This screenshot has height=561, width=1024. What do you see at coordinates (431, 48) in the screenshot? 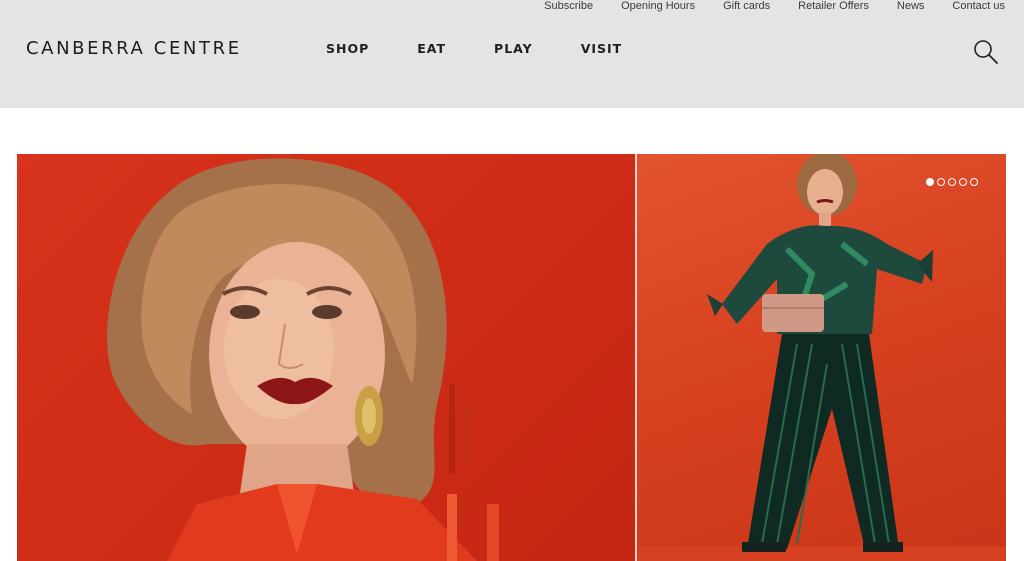
I see `nav-eat: EAT` at bounding box center [431, 48].